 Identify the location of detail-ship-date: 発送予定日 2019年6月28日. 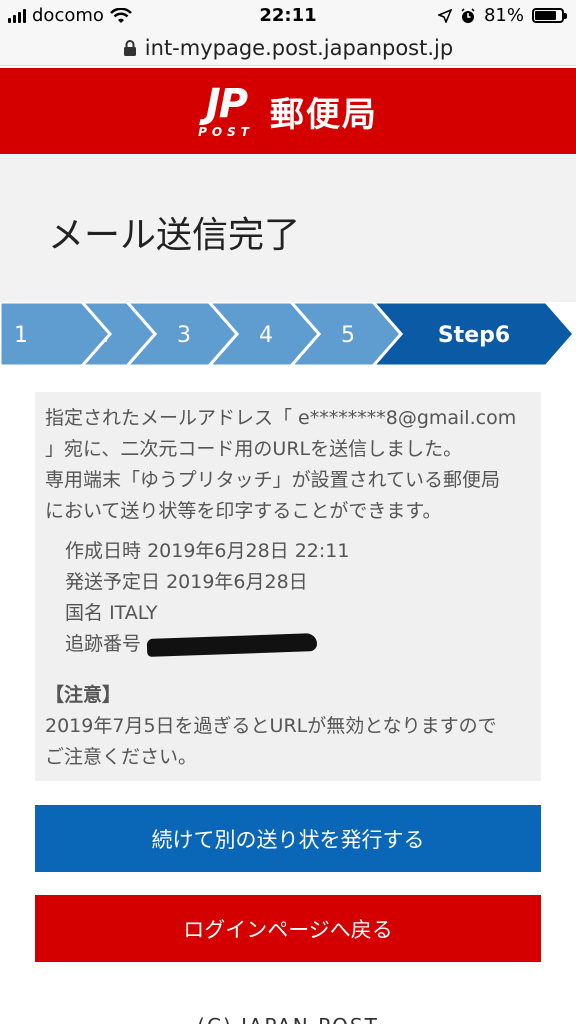
(207, 582).